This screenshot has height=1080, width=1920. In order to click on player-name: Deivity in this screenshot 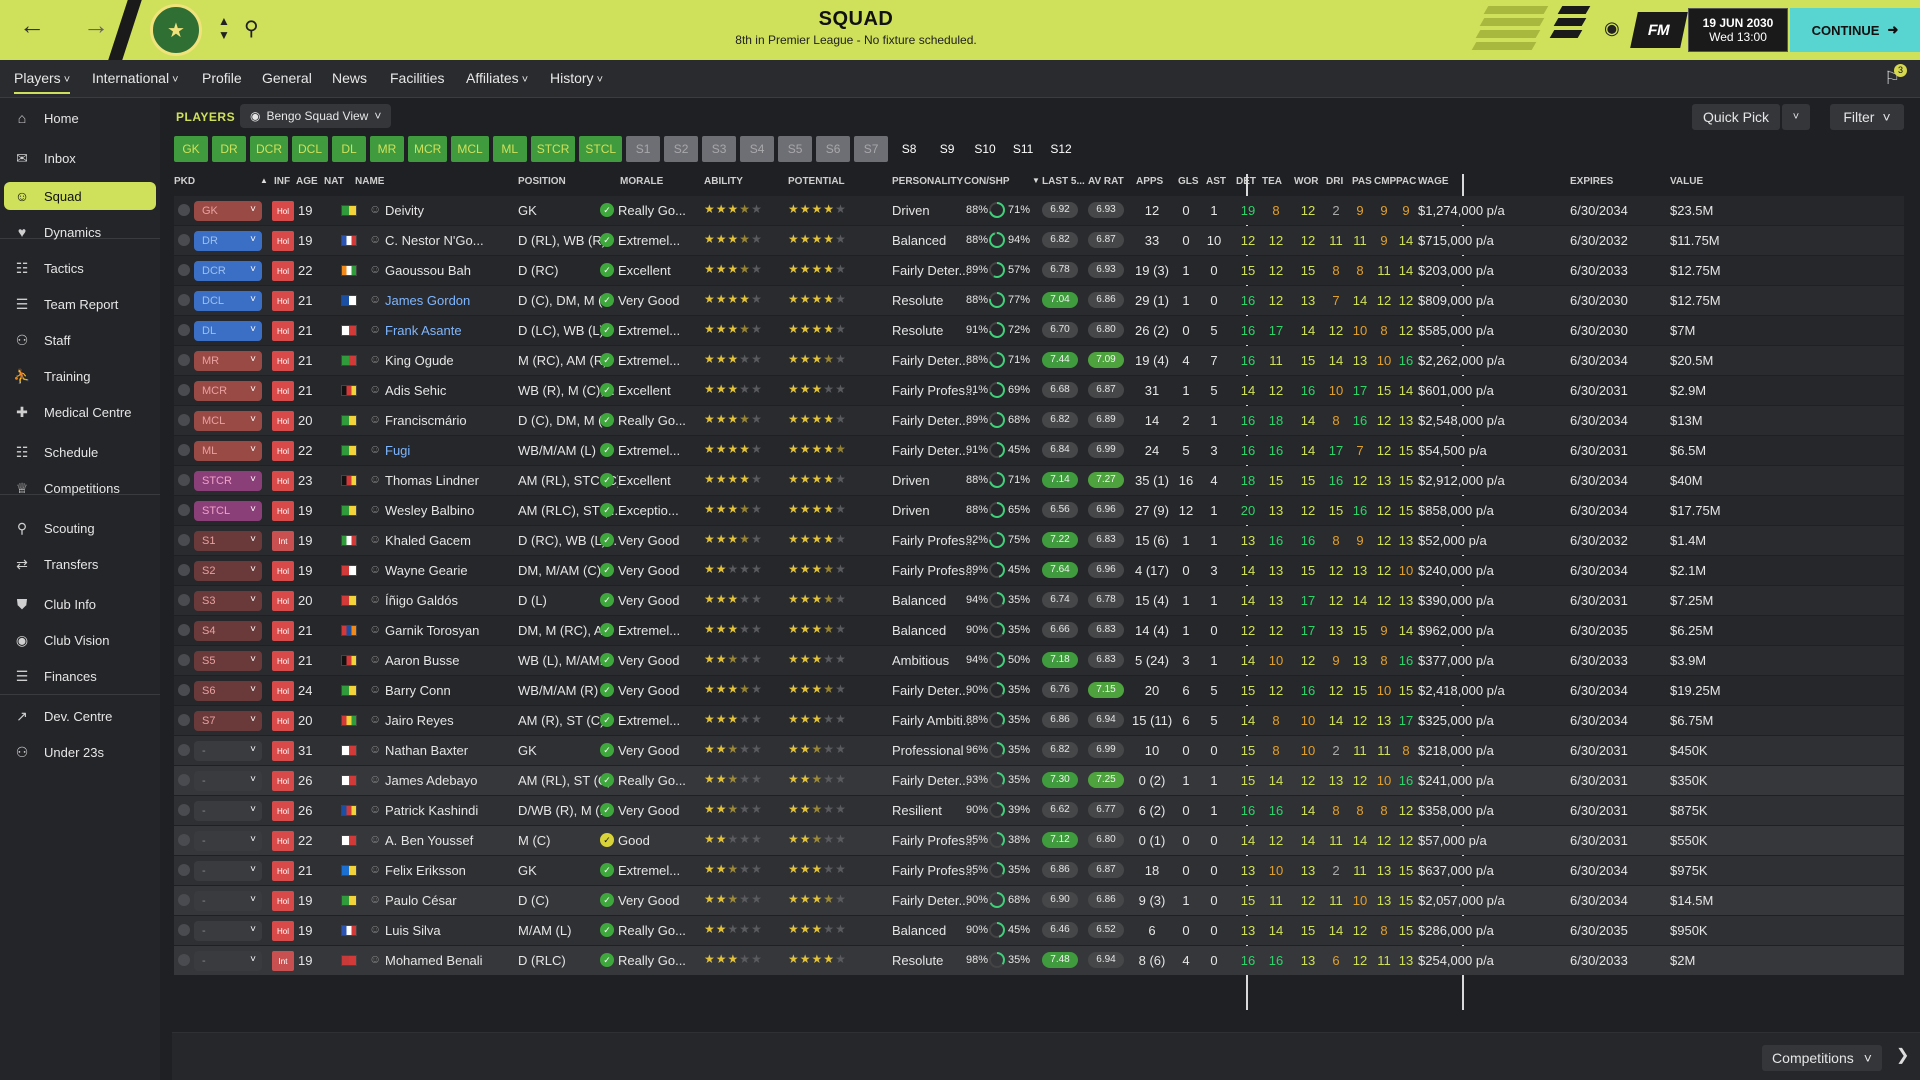, I will do `click(451, 210)`.